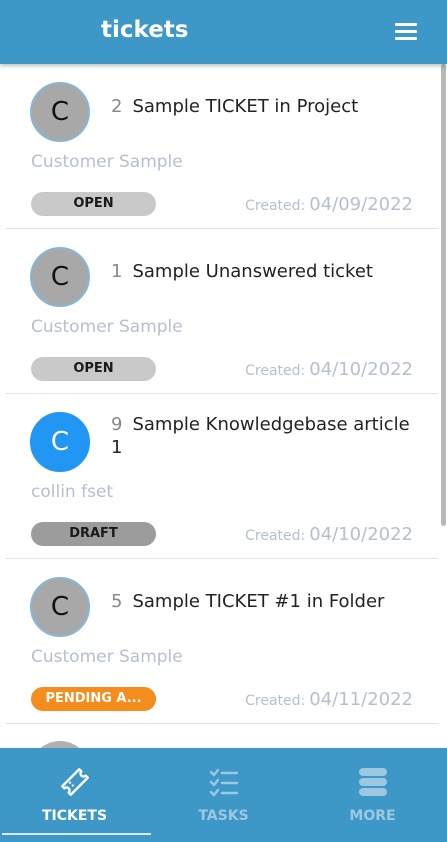 Image resolution: width=447 pixels, height=842 pixels. What do you see at coordinates (75, 782) in the screenshot?
I see `ticket-icon` at bounding box center [75, 782].